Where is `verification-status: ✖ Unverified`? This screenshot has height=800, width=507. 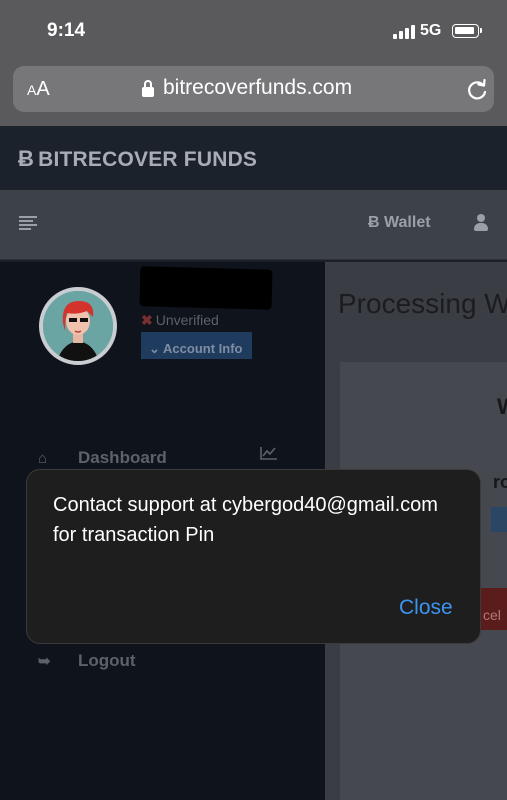 verification-status: ✖ Unverified is located at coordinates (180, 320).